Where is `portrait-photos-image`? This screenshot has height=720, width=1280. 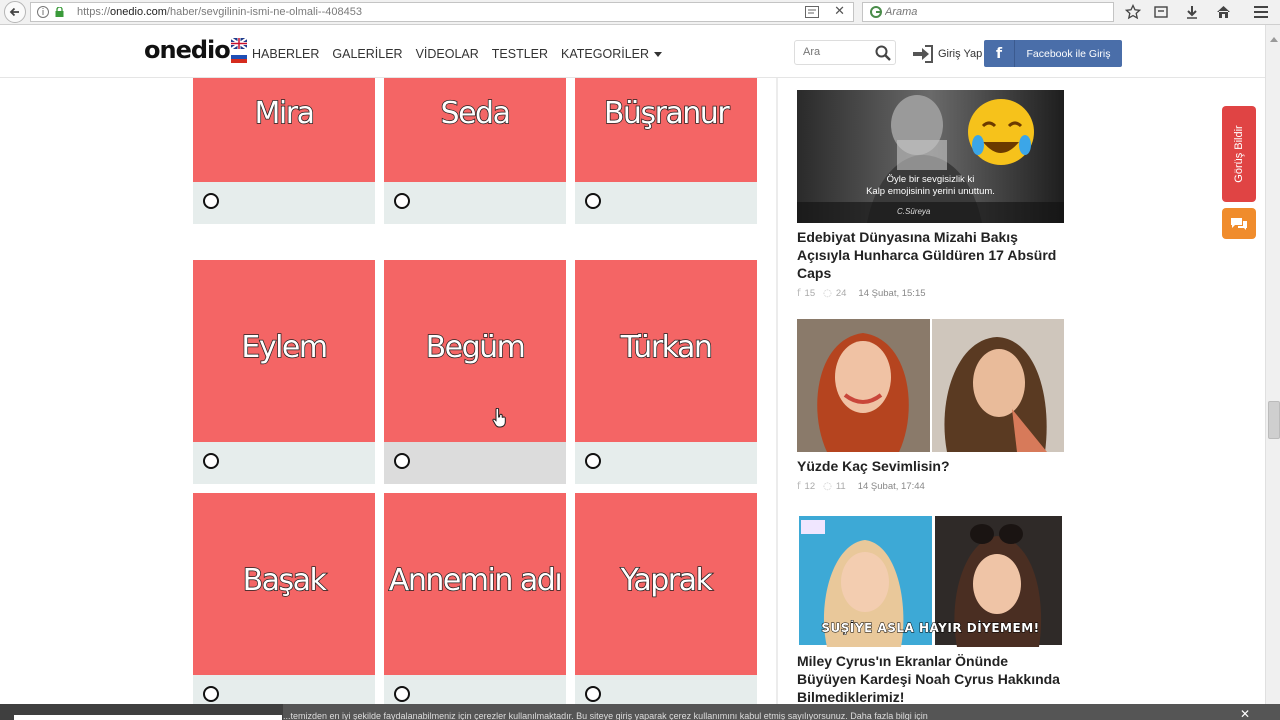 portrait-photos-image is located at coordinates (930, 385).